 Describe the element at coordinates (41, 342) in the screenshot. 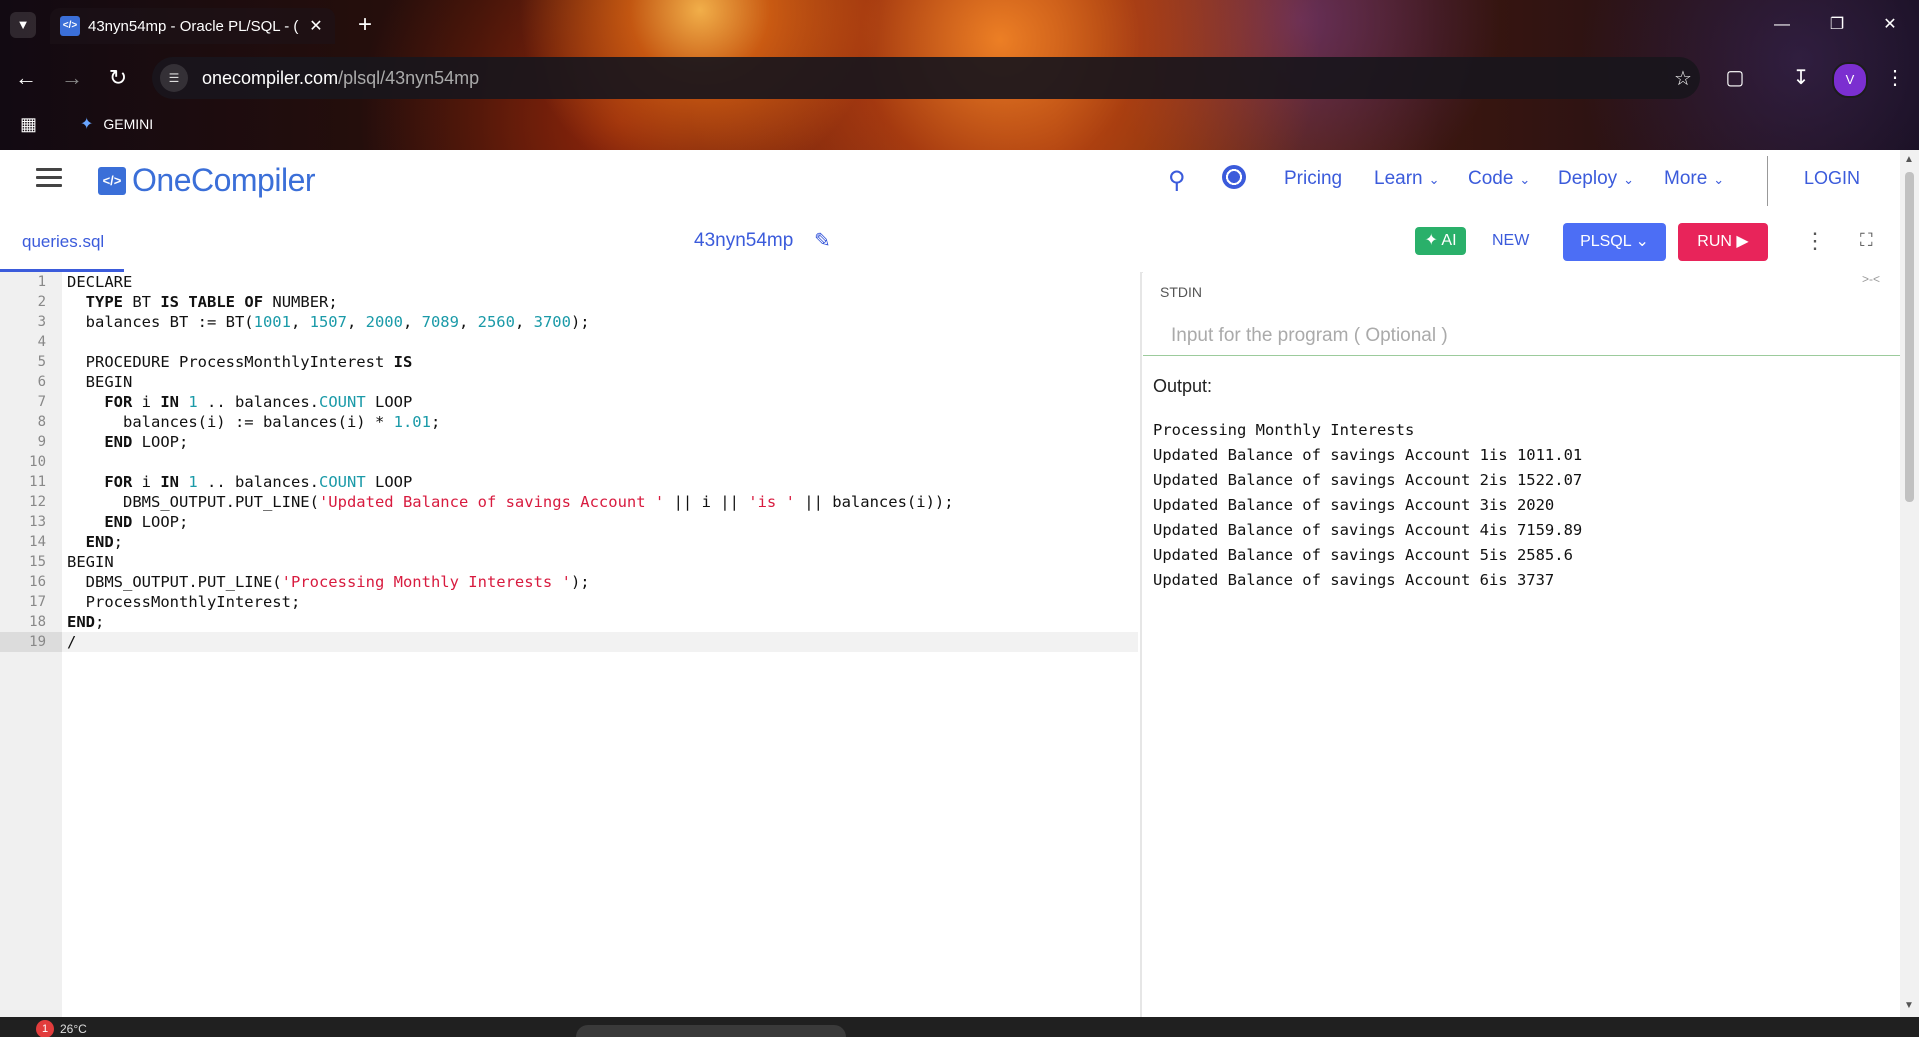

I see `line-number: 4` at that location.